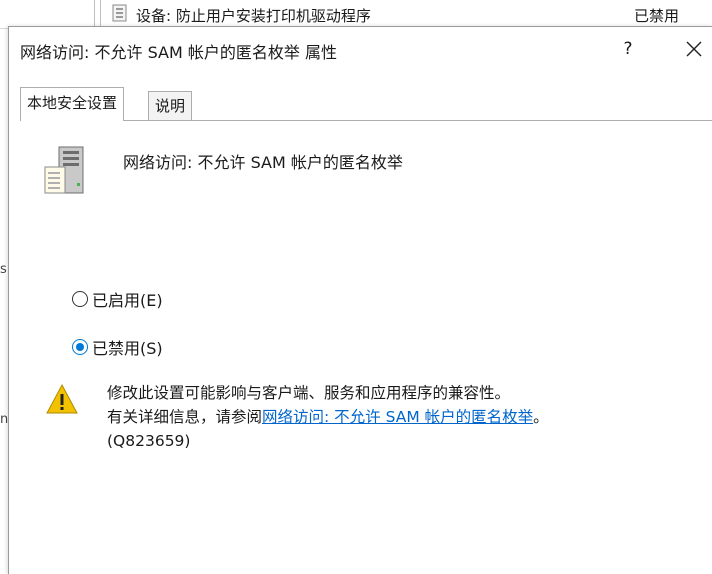  Describe the element at coordinates (657, 16) in the screenshot. I see `list-row-status: 已禁用` at that location.